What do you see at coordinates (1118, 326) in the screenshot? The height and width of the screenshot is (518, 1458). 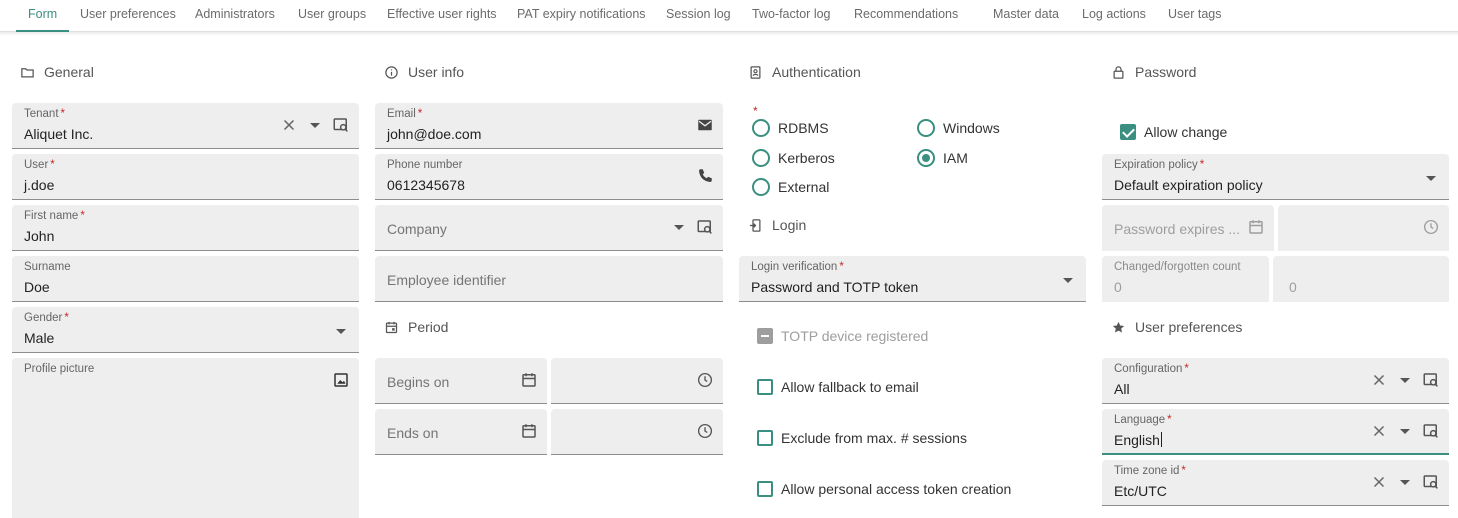 I see `star-icon` at bounding box center [1118, 326].